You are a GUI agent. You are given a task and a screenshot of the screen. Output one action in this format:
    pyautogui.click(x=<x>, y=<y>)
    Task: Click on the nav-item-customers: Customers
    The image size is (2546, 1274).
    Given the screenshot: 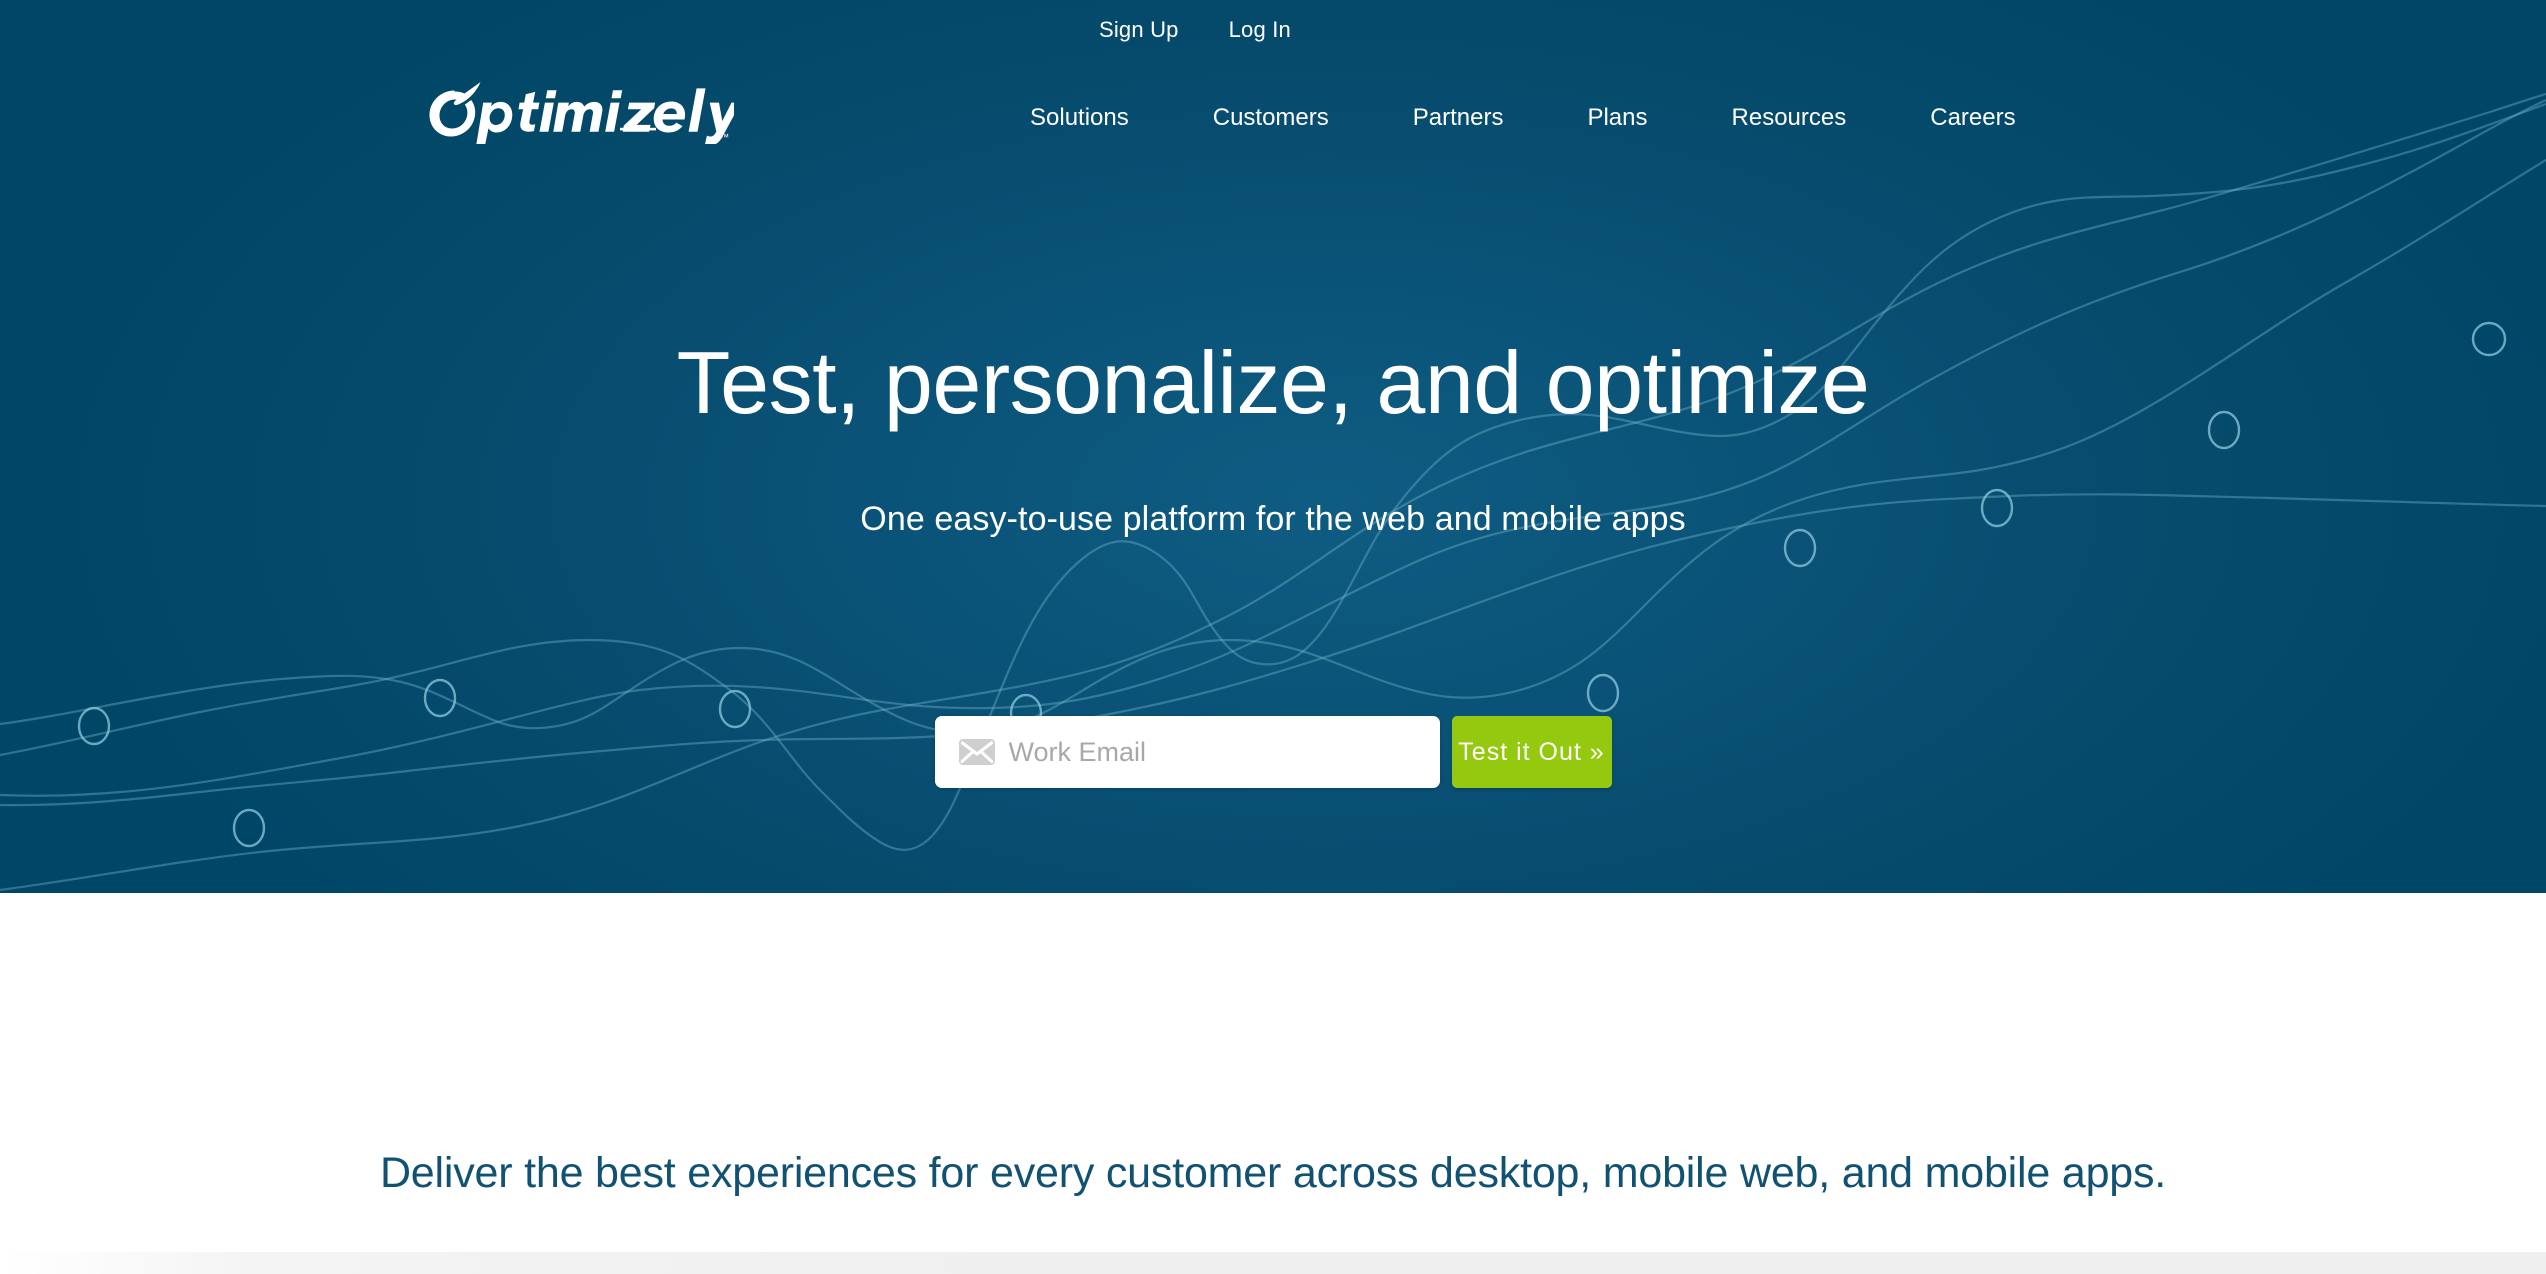 What is the action you would take?
    pyautogui.click(x=1271, y=118)
    